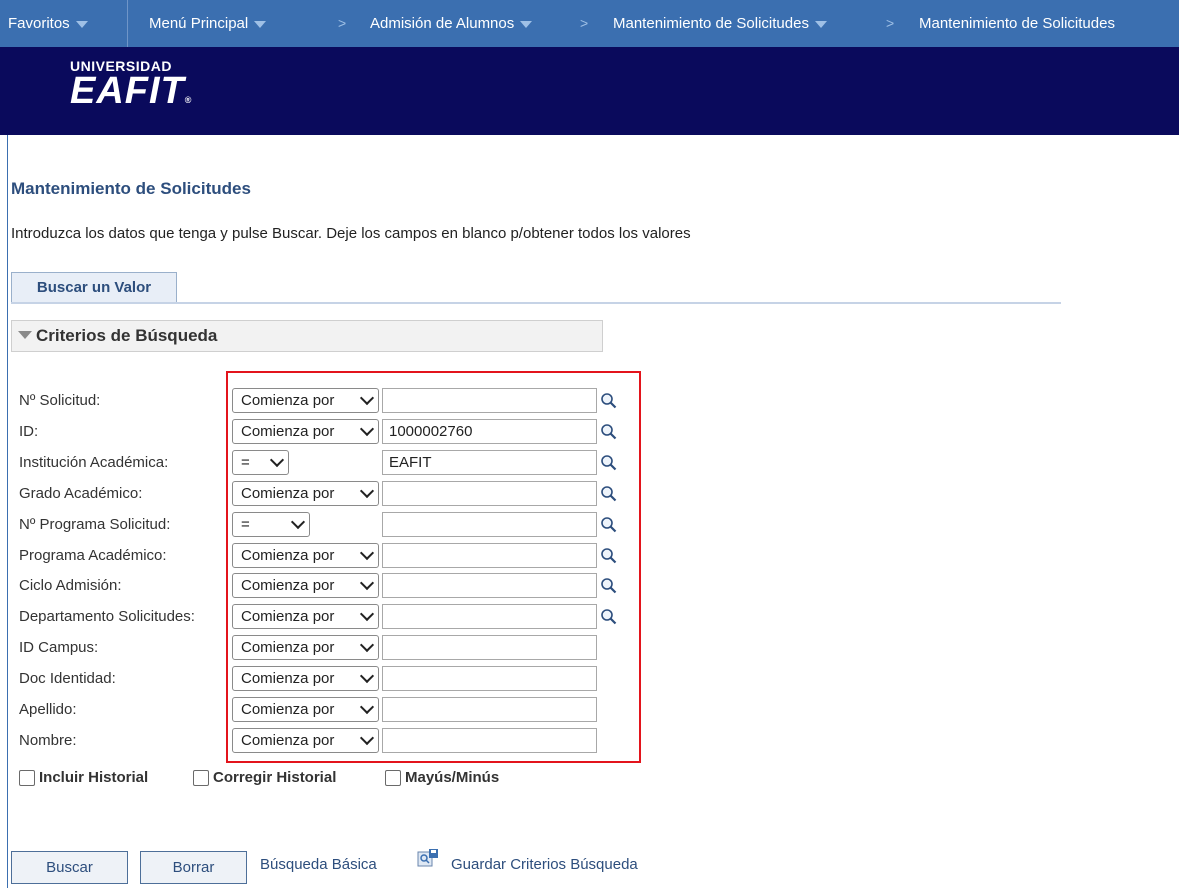  Describe the element at coordinates (193, 867) in the screenshot. I see `clear-button: Borrar` at that location.